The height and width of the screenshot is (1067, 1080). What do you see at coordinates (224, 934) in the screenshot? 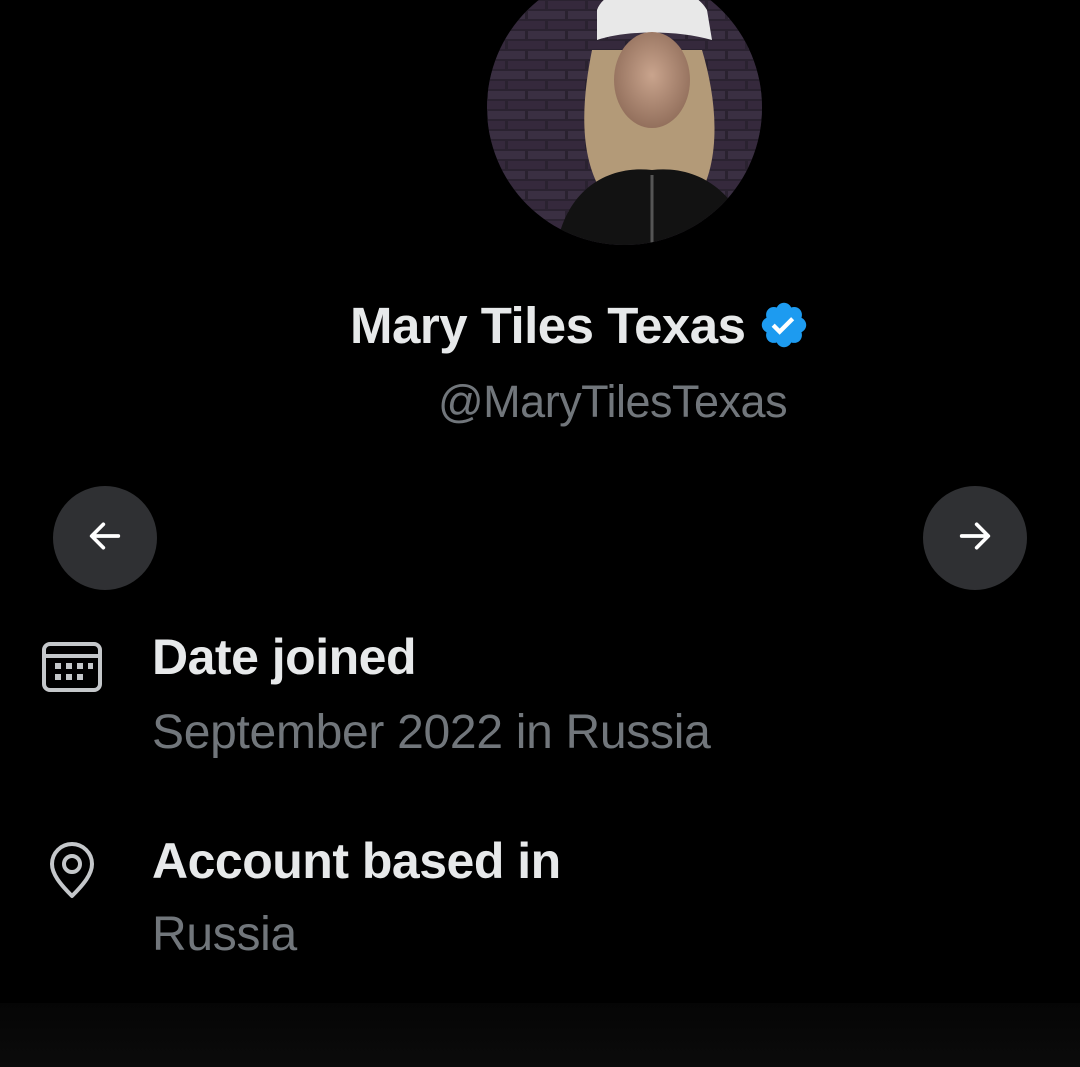
I see `account-based-in-value: Russia` at bounding box center [224, 934].